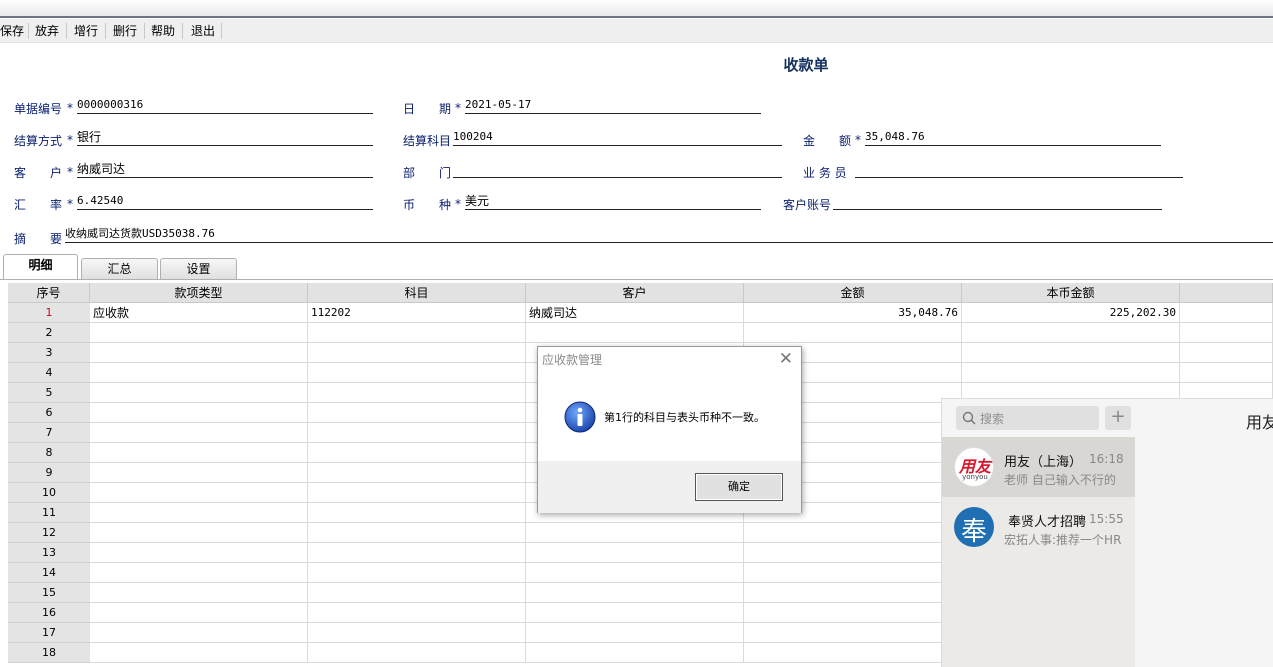  I want to click on tab-settings: 设置, so click(198, 269).